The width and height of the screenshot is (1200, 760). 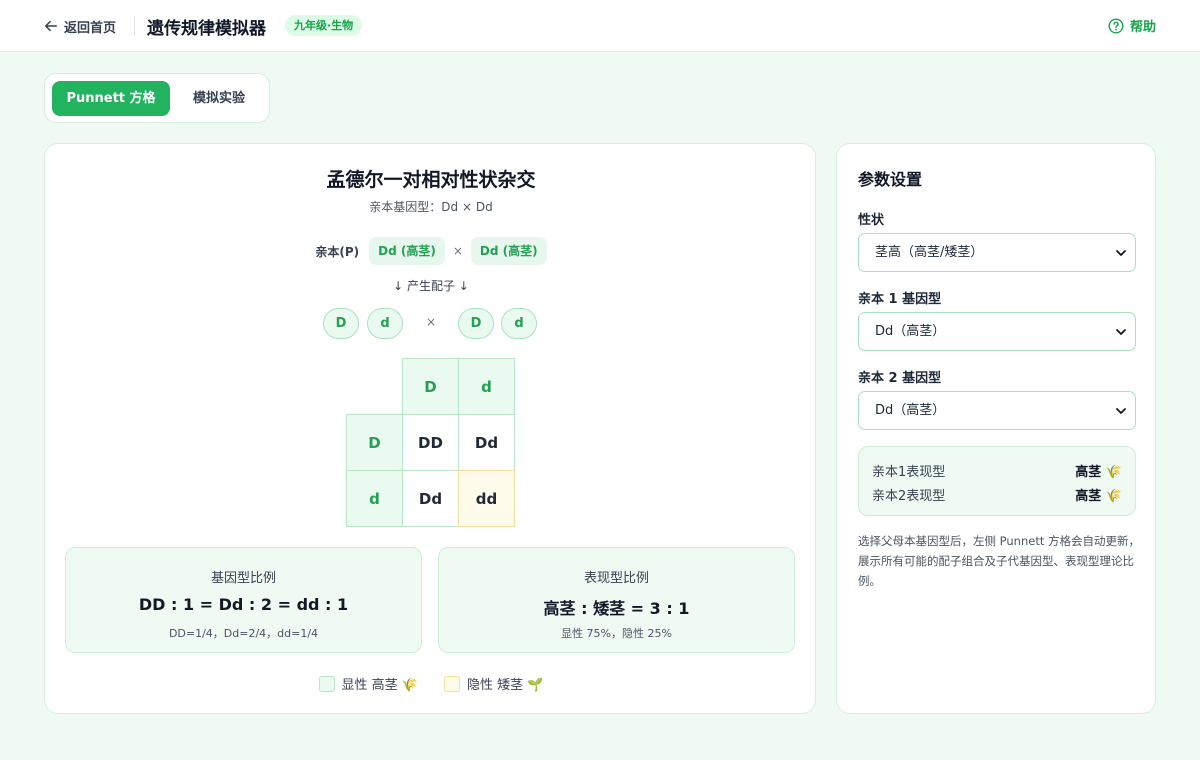 What do you see at coordinates (508, 251) in the screenshot?
I see `parent2-chip: Dd (高茎)` at bounding box center [508, 251].